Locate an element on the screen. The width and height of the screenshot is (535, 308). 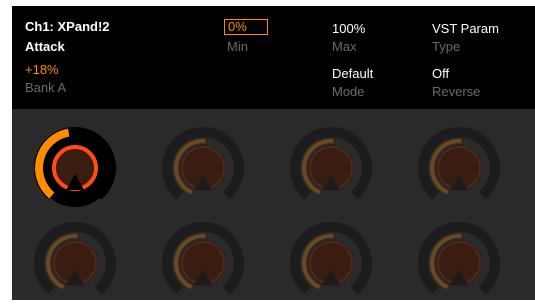
parameter-name: Attack is located at coordinates (45, 46).